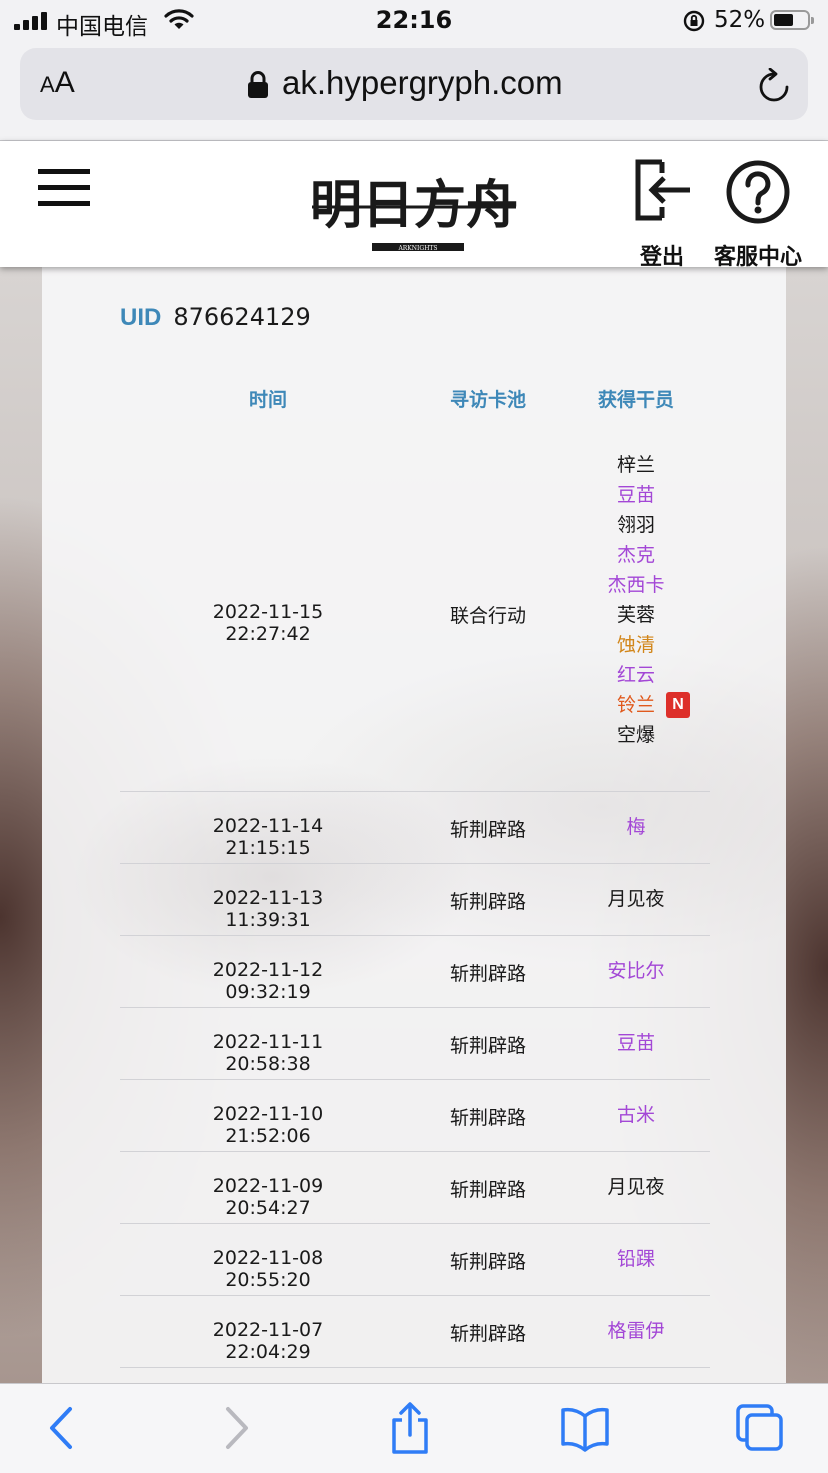  I want to click on bookmarks-icon, so click(585, 1428).